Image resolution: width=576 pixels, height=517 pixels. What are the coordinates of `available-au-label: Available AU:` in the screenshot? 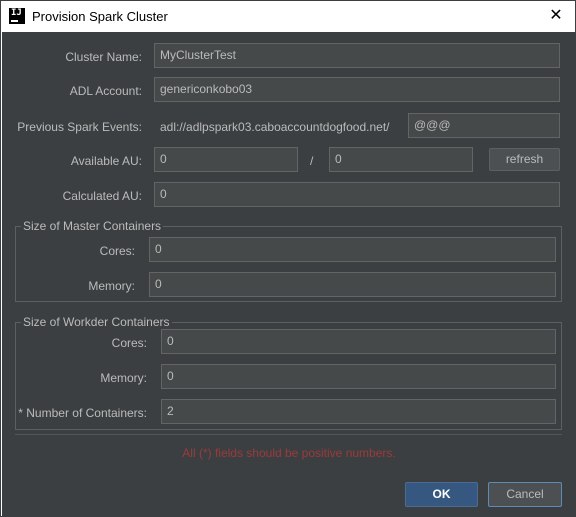 It's located at (106, 161).